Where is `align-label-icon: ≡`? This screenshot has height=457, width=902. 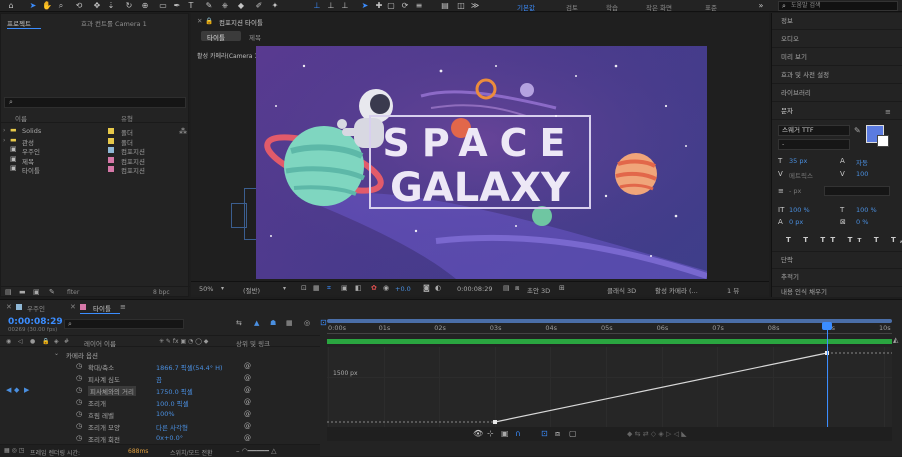 align-label-icon: ≡ is located at coordinates (419, 6).